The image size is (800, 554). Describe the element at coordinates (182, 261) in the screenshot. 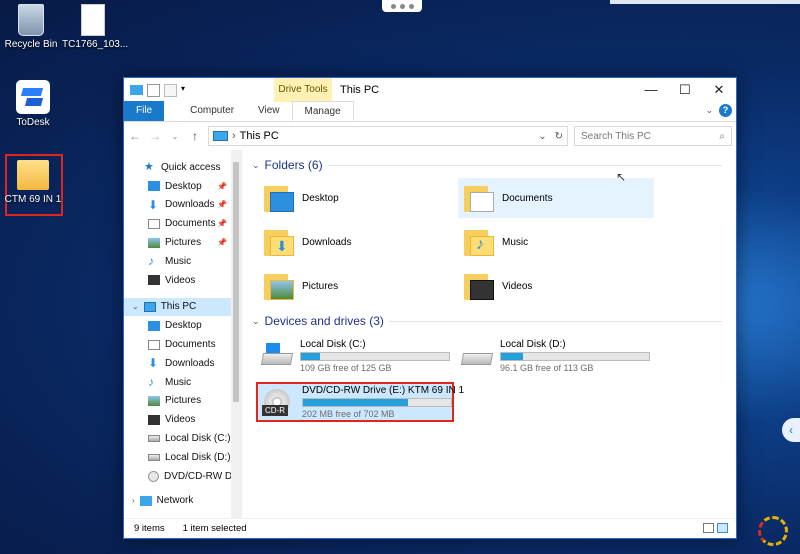

I see `nav-quick-music: ♪ Music` at that location.